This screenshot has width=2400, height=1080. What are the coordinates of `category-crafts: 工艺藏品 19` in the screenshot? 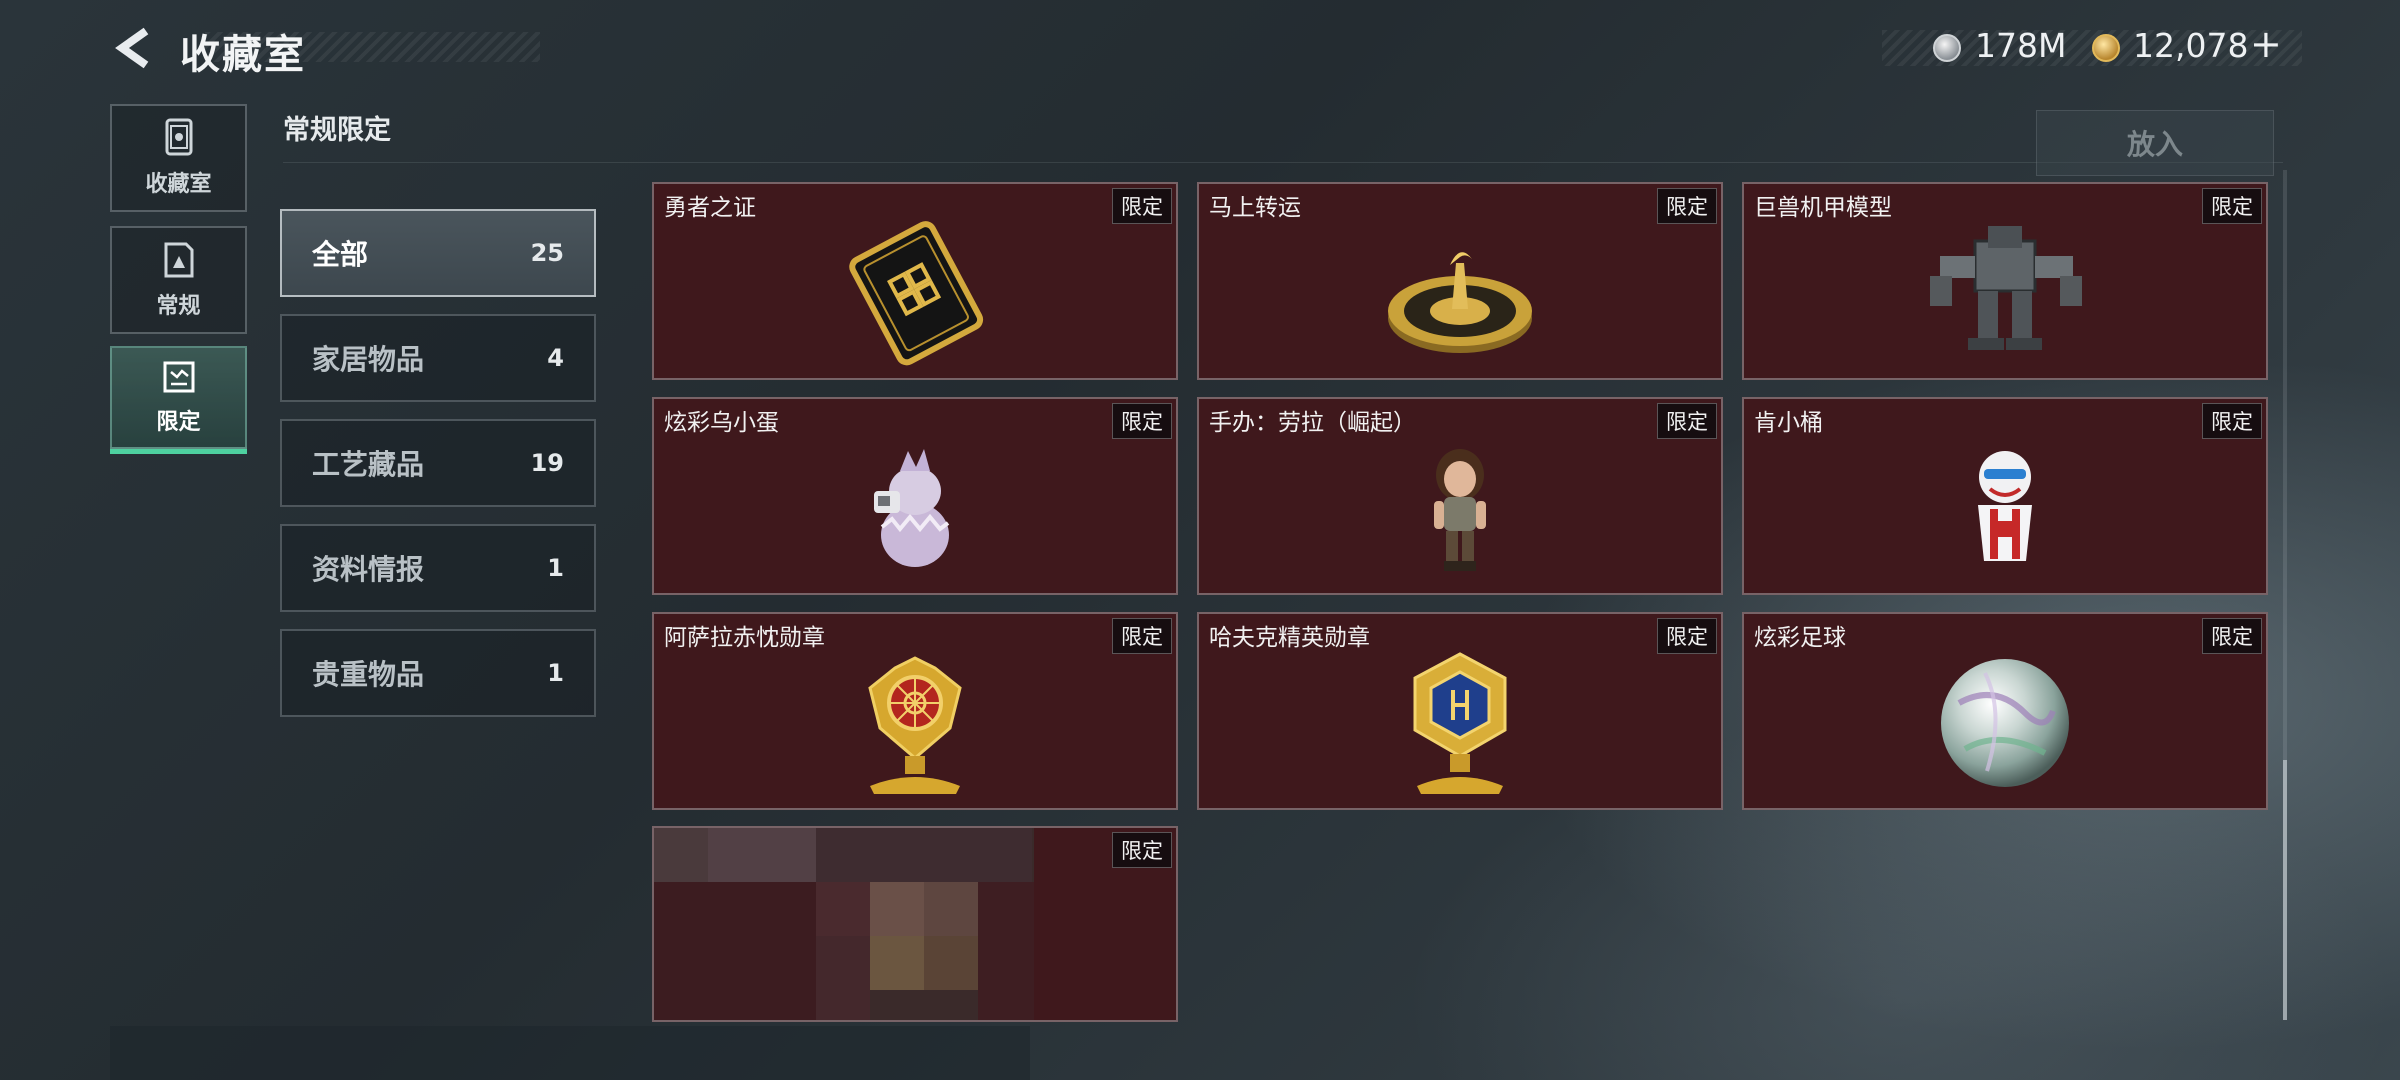 It's located at (438, 463).